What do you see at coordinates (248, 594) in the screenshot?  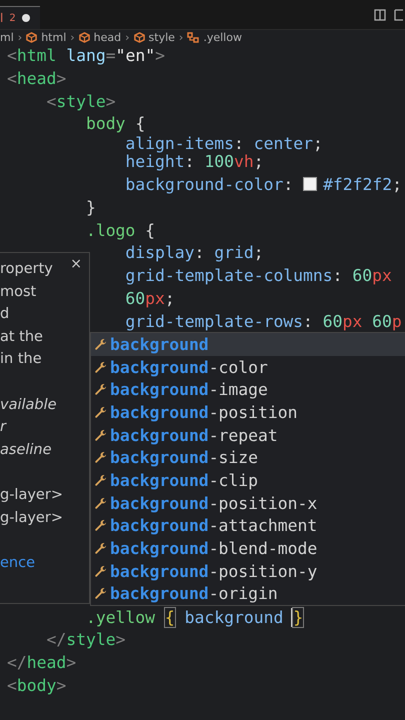 I see `suggestion-item: background-origin` at bounding box center [248, 594].